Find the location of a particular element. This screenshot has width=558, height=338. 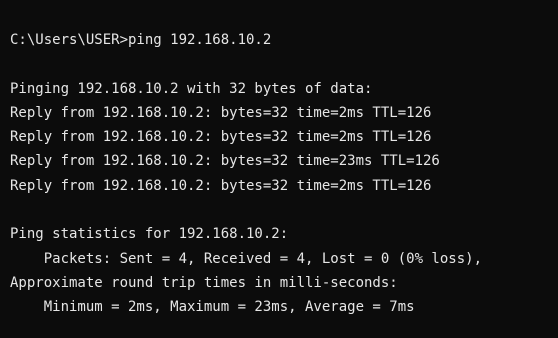

statistics-header-line: Ping statistics for 192.168.10.2: is located at coordinates (149, 234).